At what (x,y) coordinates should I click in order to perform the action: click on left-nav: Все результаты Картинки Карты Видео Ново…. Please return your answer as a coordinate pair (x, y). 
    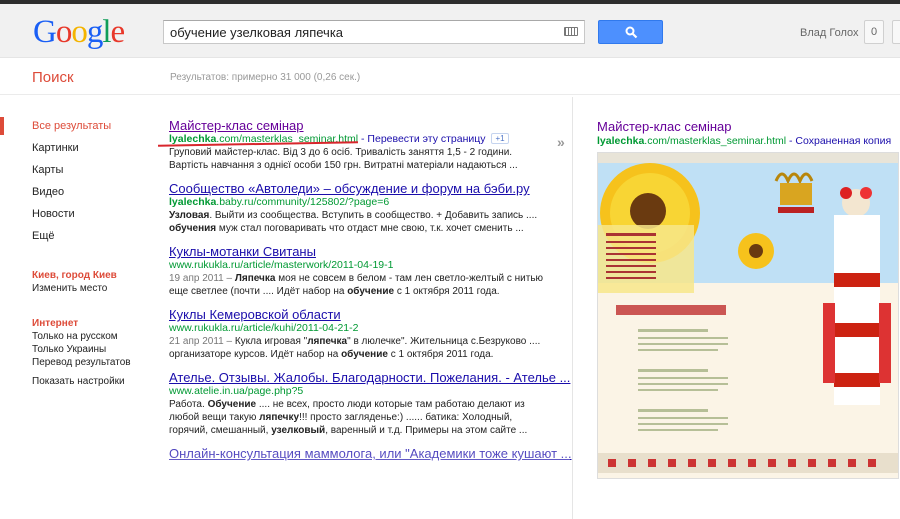
    Looking at the image, I should click on (75, 181).